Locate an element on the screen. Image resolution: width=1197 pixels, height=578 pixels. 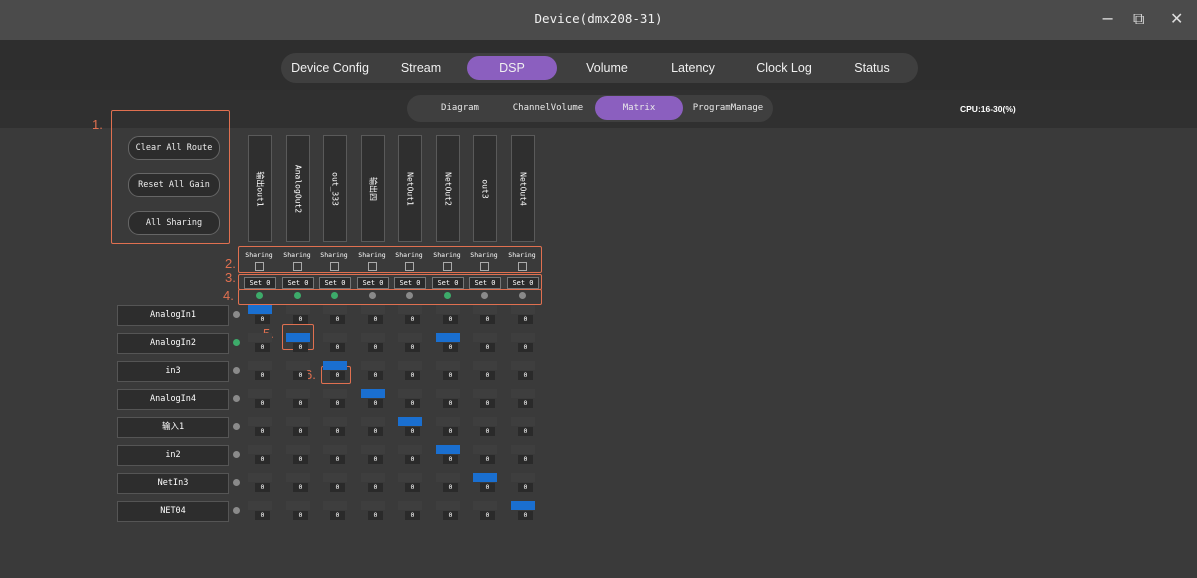
tab-stream: Stream is located at coordinates (421, 68).